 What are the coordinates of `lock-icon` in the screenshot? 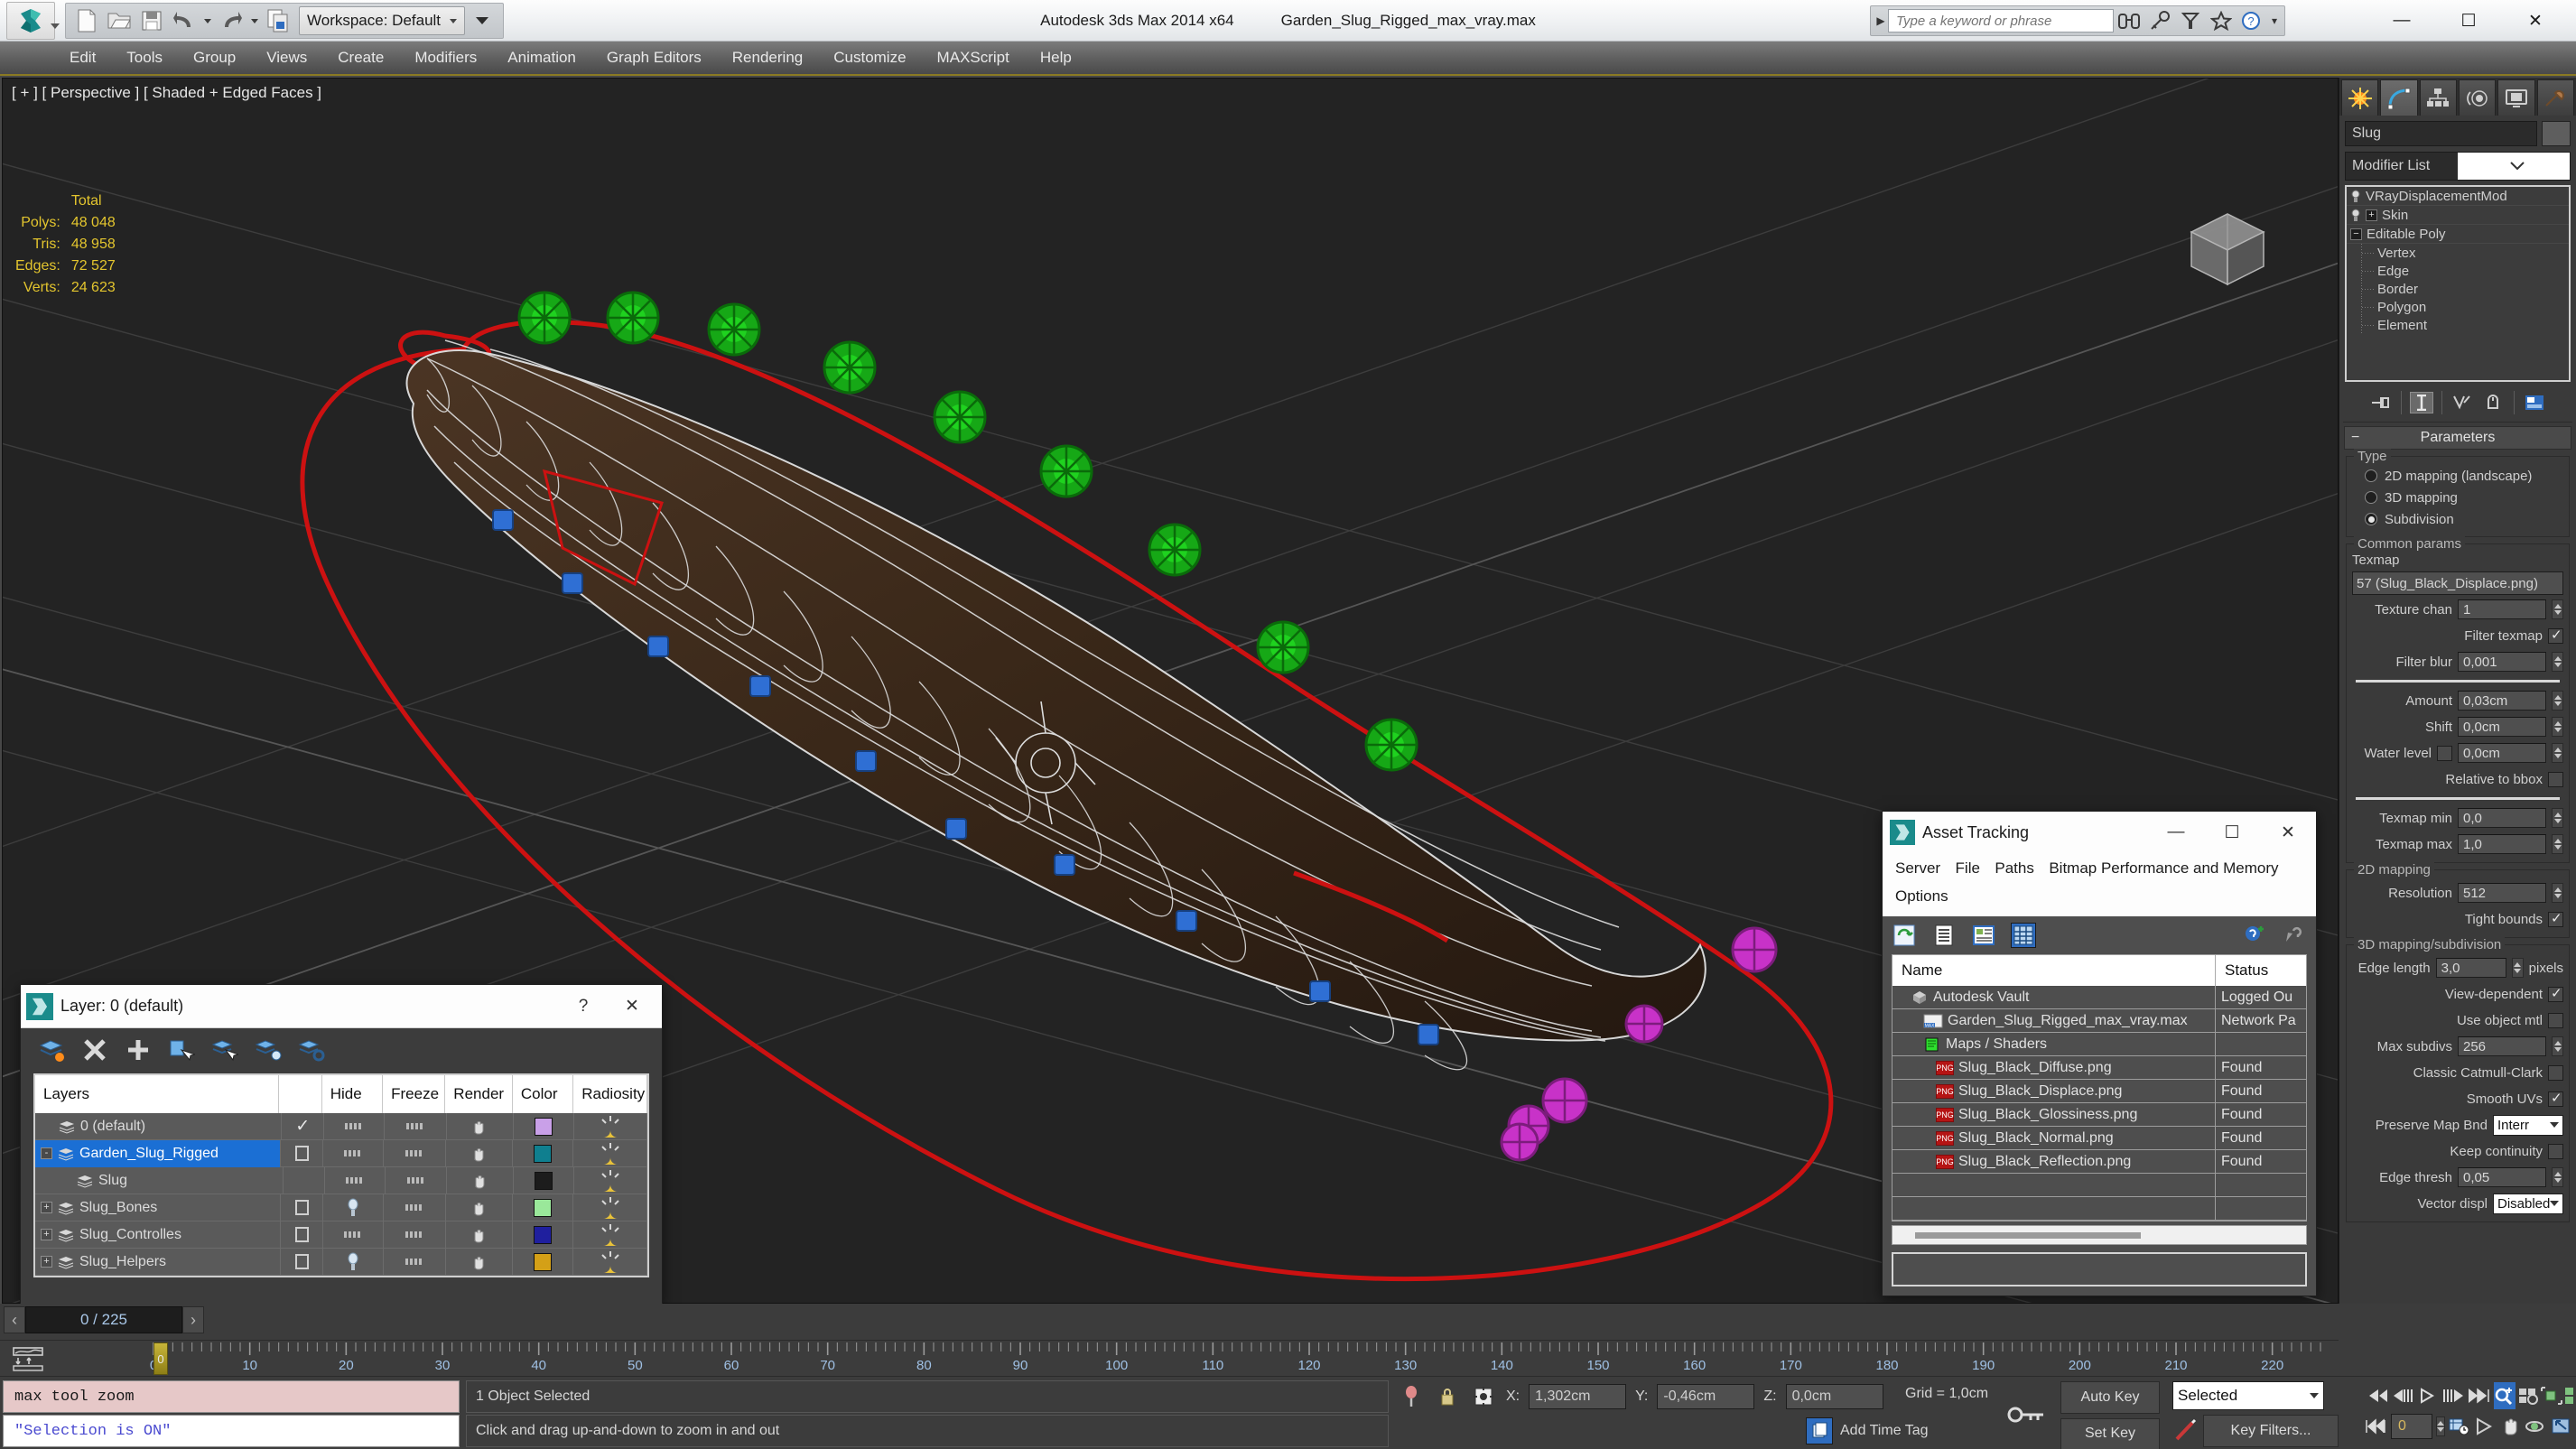 It's located at (1447, 1396).